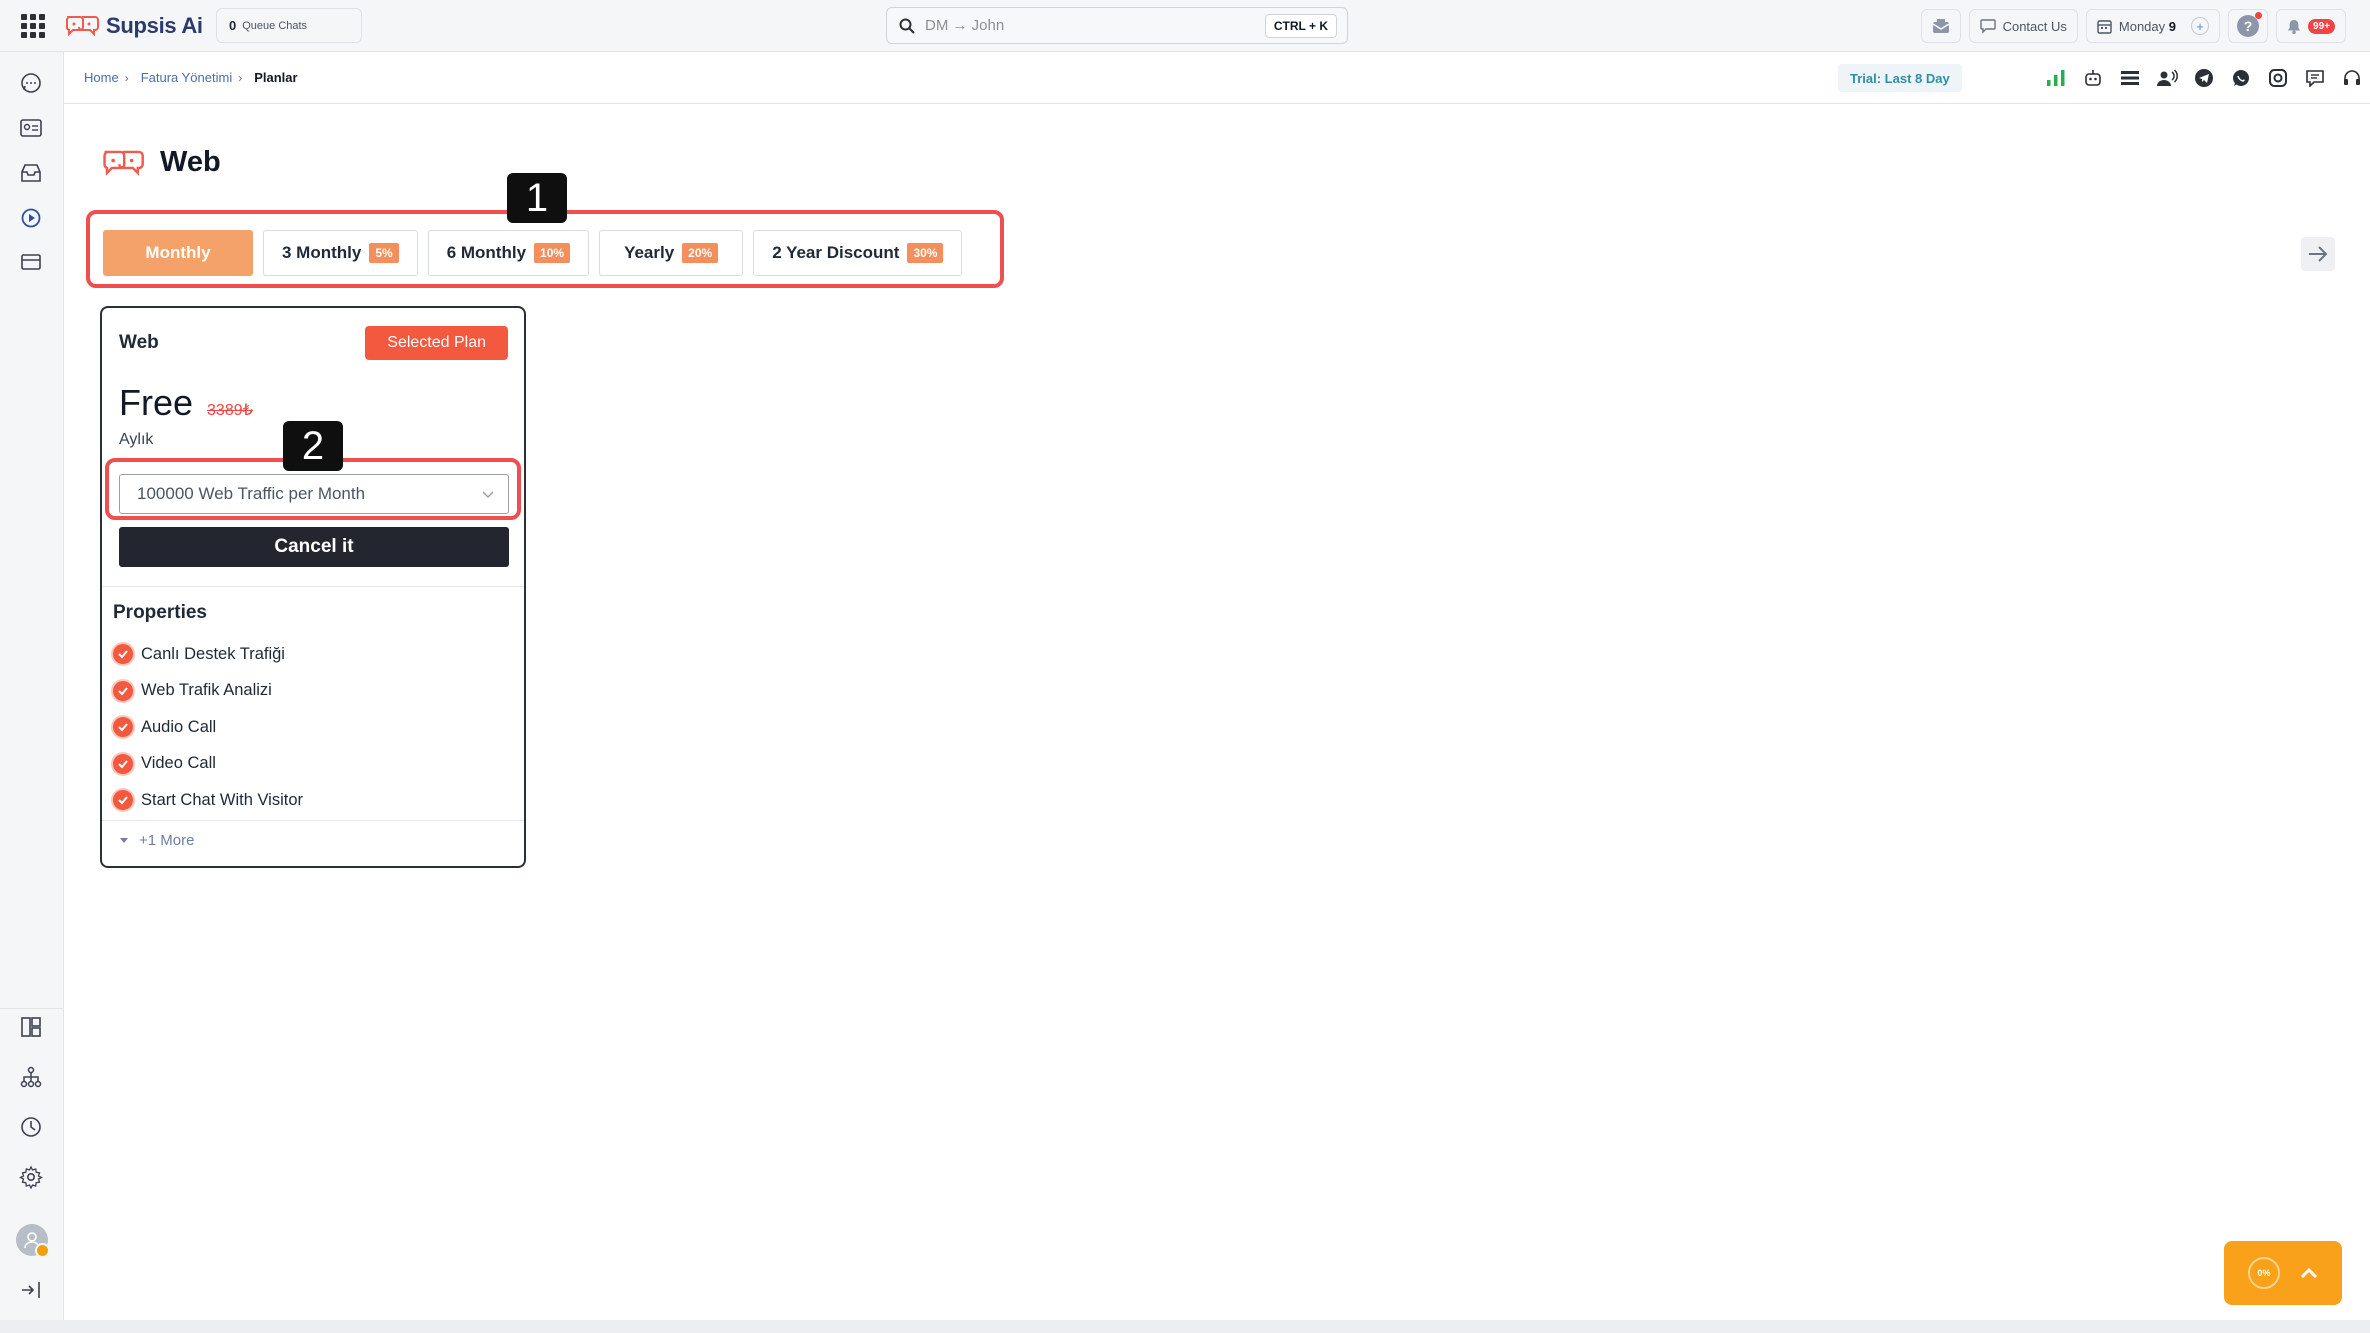  What do you see at coordinates (2200, 26) in the screenshot?
I see `add-event-icon: +` at bounding box center [2200, 26].